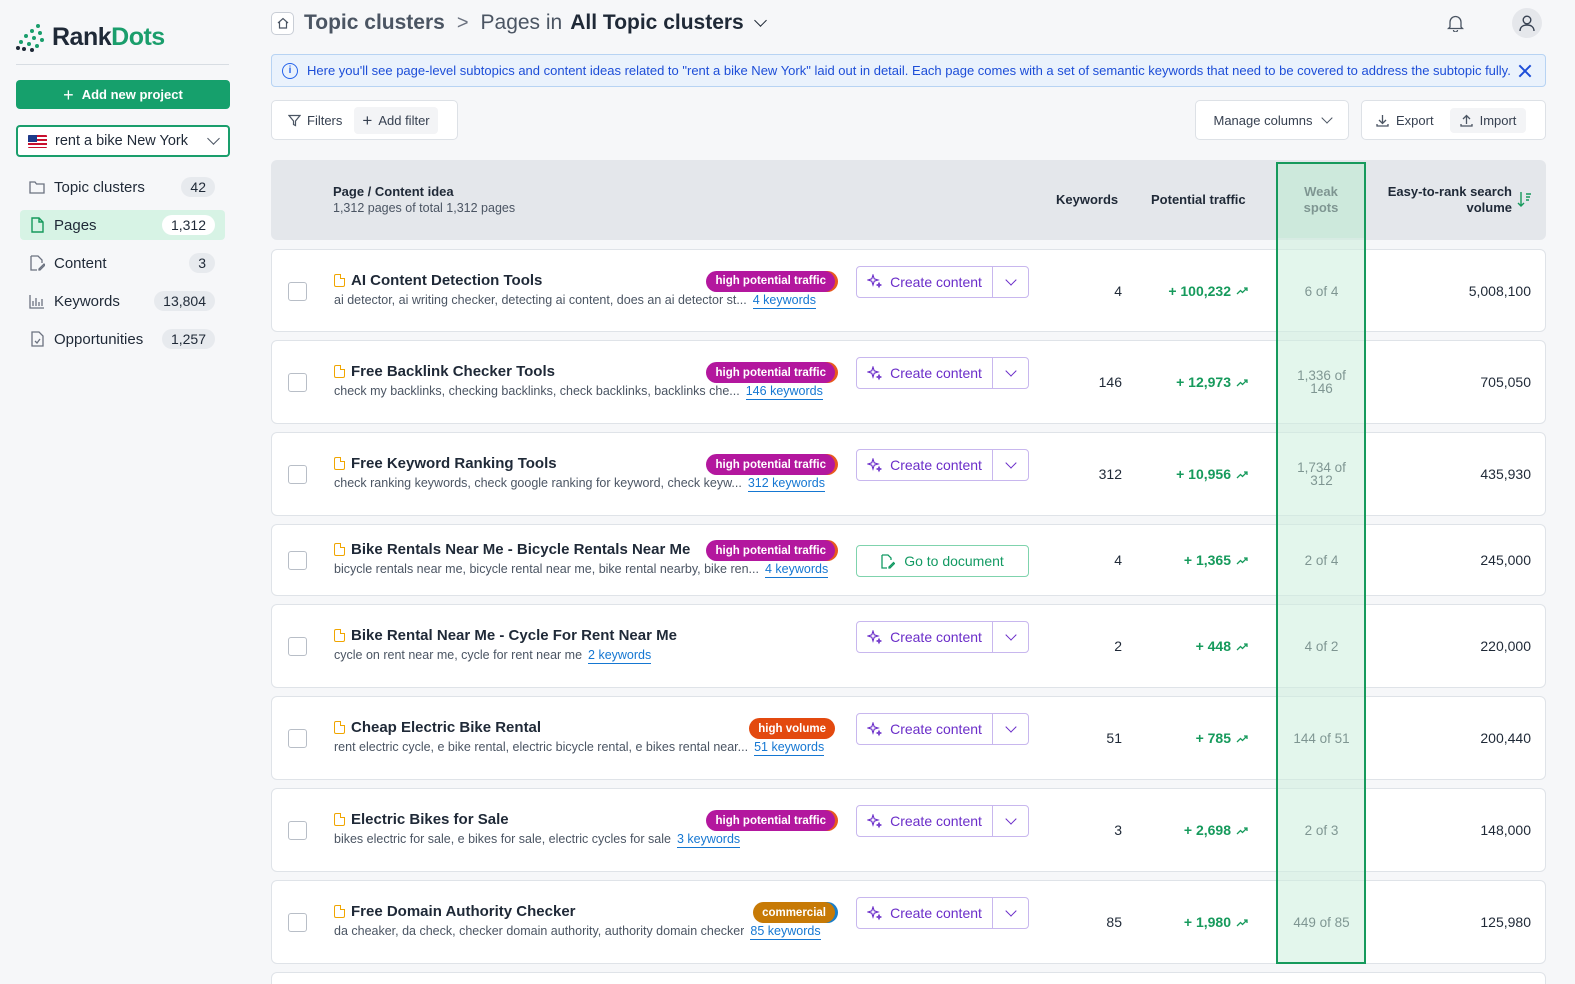 Image resolution: width=1575 pixels, height=984 pixels. I want to click on breadcrumb-topic-clusters: Topic clusters, so click(374, 23).